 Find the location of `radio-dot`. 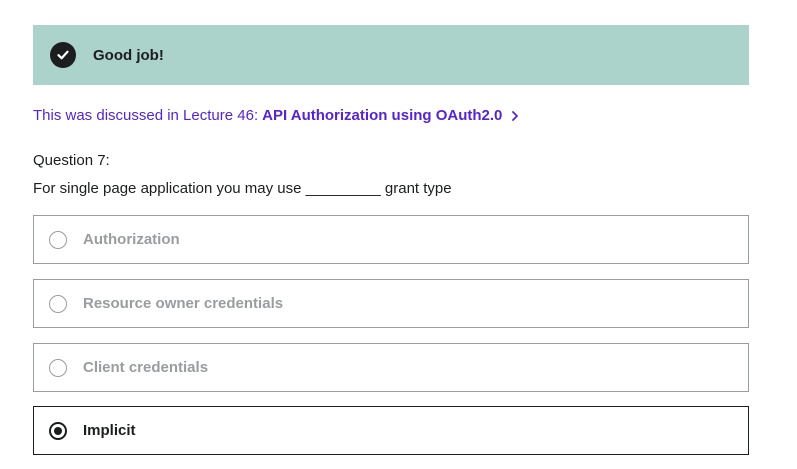

radio-dot is located at coordinates (58, 430).